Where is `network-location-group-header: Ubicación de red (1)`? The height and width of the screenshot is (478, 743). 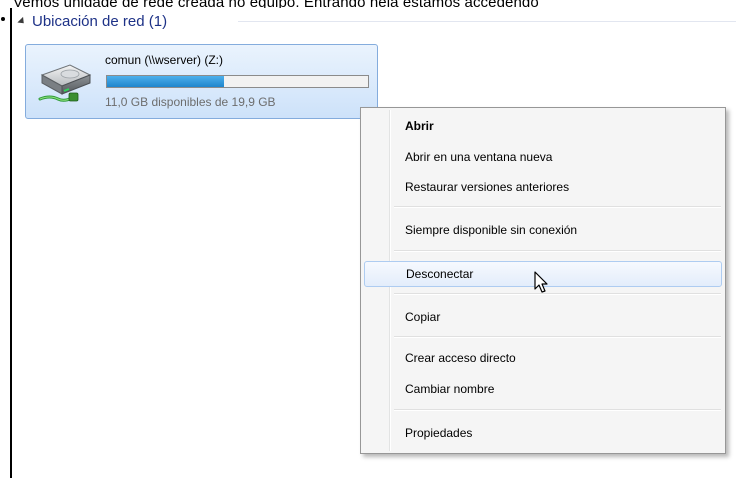 network-location-group-header: Ubicación de red (1) is located at coordinates (92, 21).